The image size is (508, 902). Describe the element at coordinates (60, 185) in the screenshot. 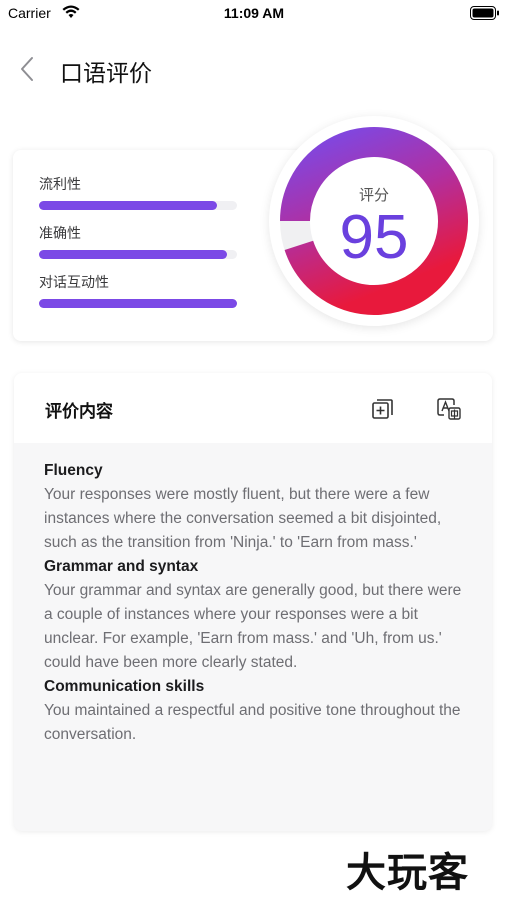

I see `metric-label-fluency: 流利性` at that location.